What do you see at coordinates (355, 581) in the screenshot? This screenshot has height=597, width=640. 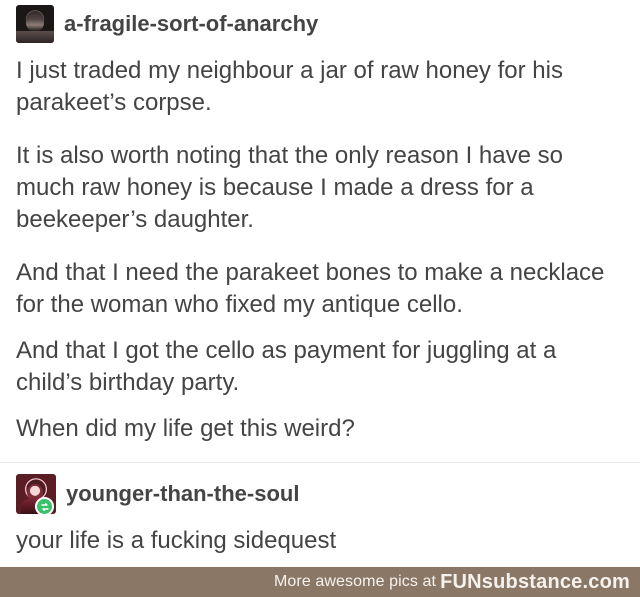 I see `footer-prefix: More awesome pics at` at bounding box center [355, 581].